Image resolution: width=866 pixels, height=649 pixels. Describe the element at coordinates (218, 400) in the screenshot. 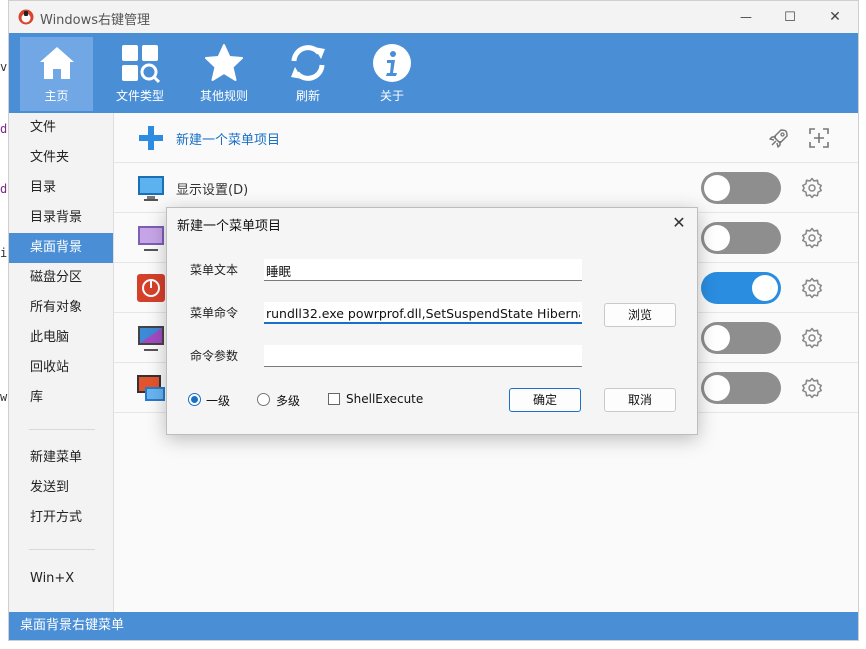

I see `level1-radio-label: 一级` at that location.